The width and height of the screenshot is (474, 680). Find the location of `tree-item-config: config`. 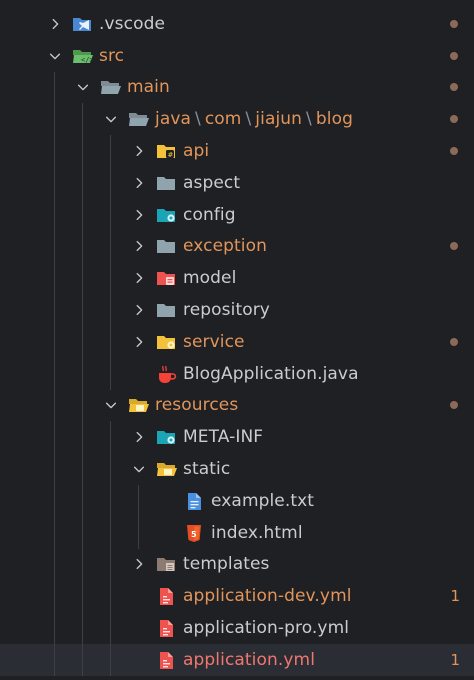

tree-item-config: config is located at coordinates (237, 214).